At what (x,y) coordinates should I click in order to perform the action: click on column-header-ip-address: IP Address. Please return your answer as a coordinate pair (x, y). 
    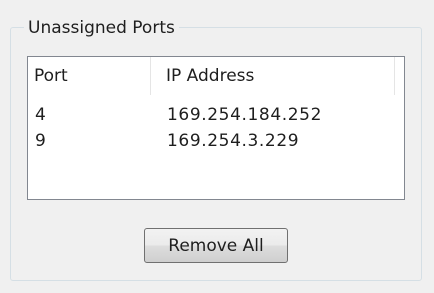
    Looking at the image, I should click on (281, 76).